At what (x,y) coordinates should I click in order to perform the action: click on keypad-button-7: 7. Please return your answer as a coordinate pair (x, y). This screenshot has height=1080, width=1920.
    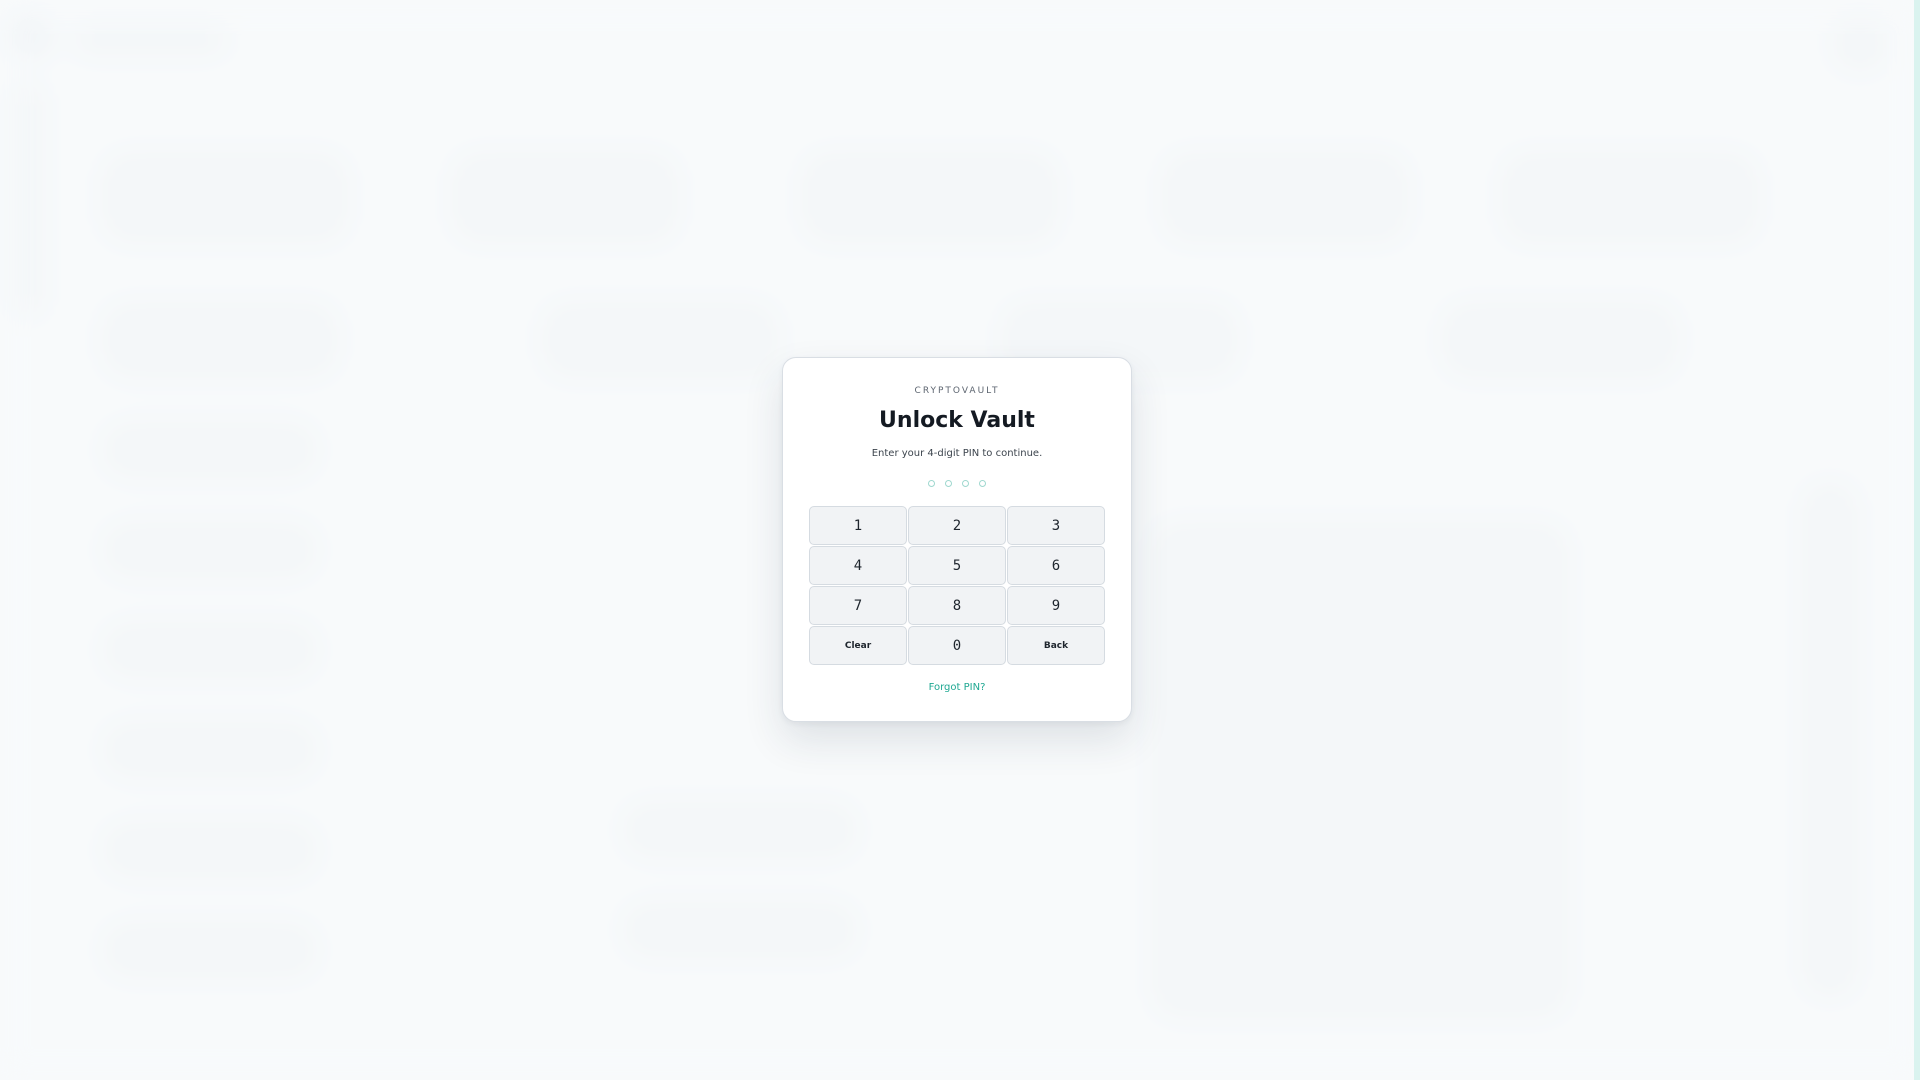
    Looking at the image, I should click on (858, 605).